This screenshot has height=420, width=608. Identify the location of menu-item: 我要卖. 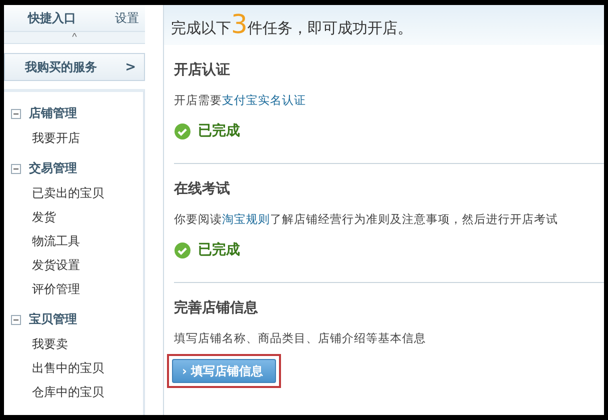
(73, 344).